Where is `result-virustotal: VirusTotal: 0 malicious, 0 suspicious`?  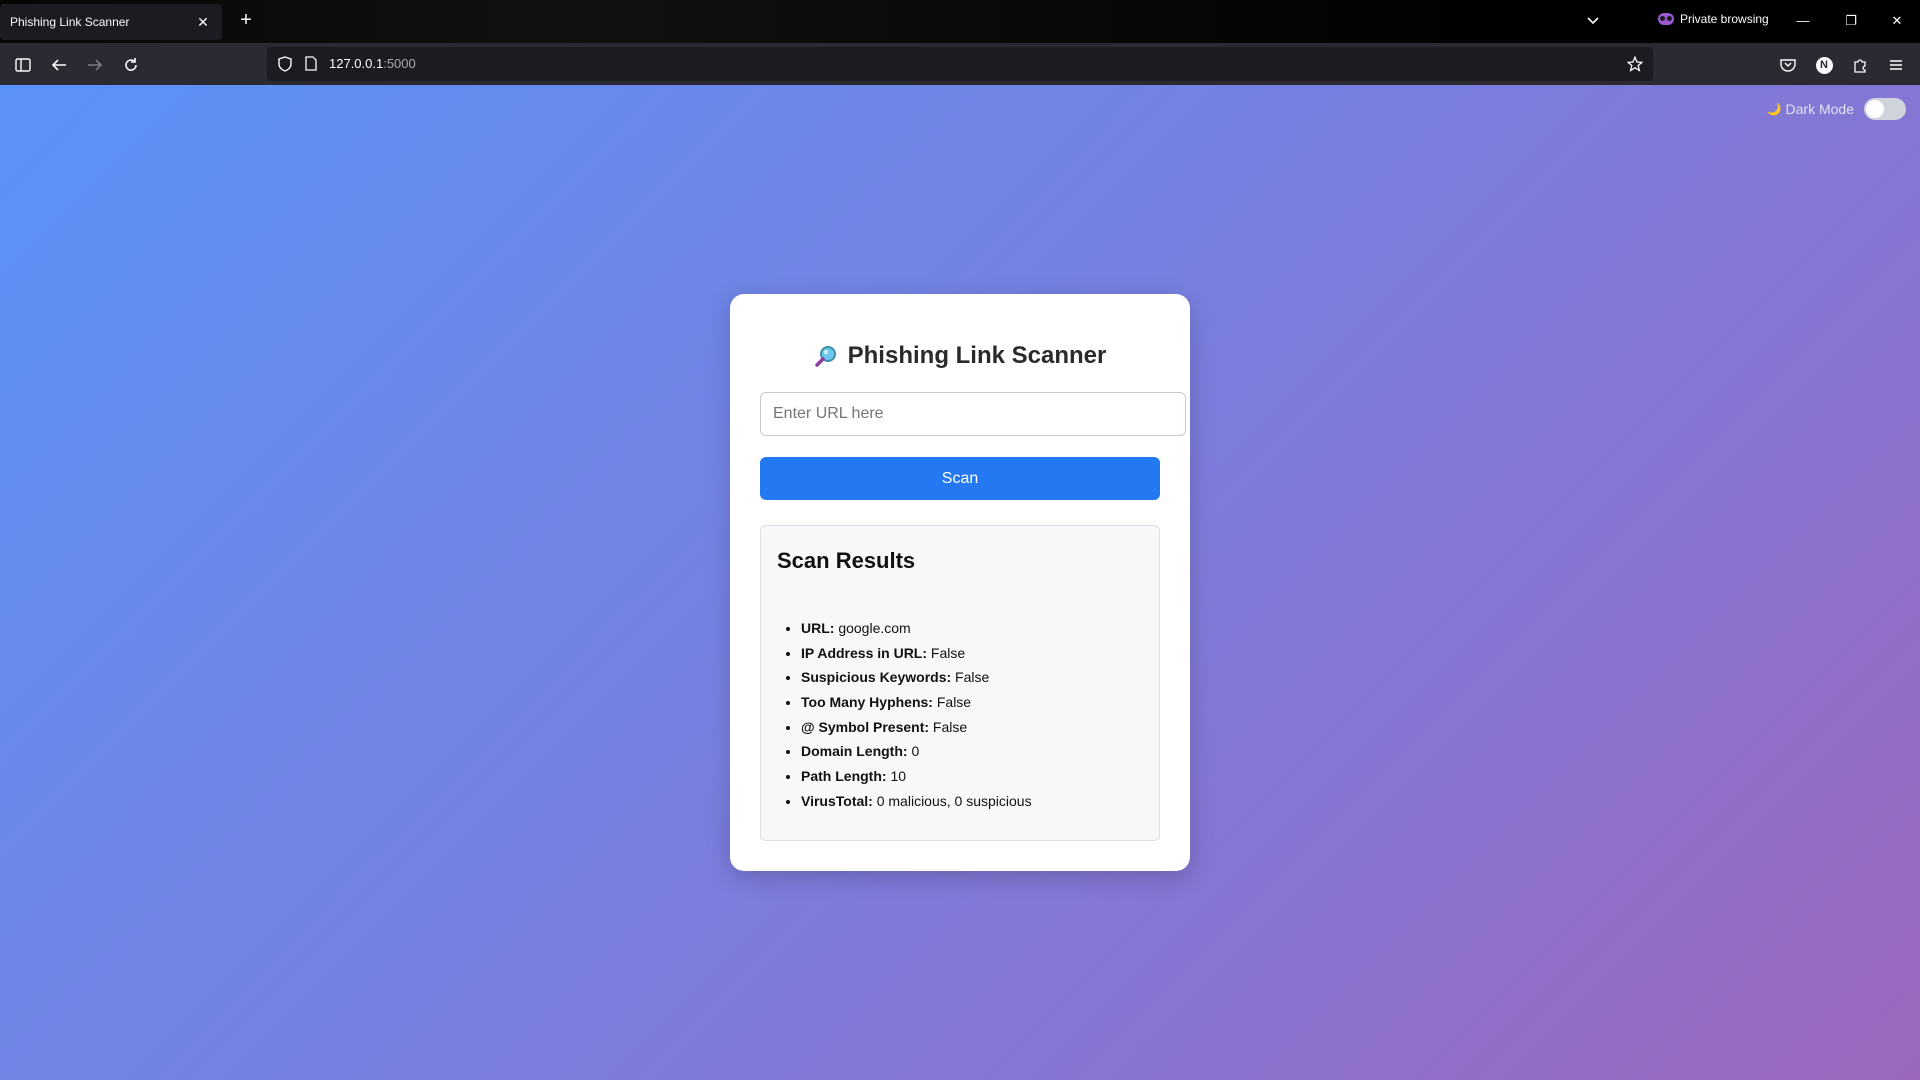 result-virustotal: VirusTotal: 0 malicious, 0 suspicious is located at coordinates (916, 801).